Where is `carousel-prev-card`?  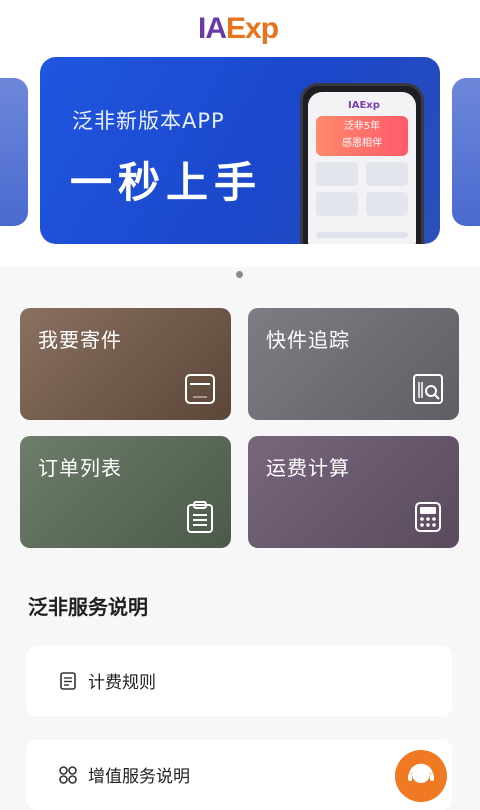
carousel-prev-card is located at coordinates (14, 152).